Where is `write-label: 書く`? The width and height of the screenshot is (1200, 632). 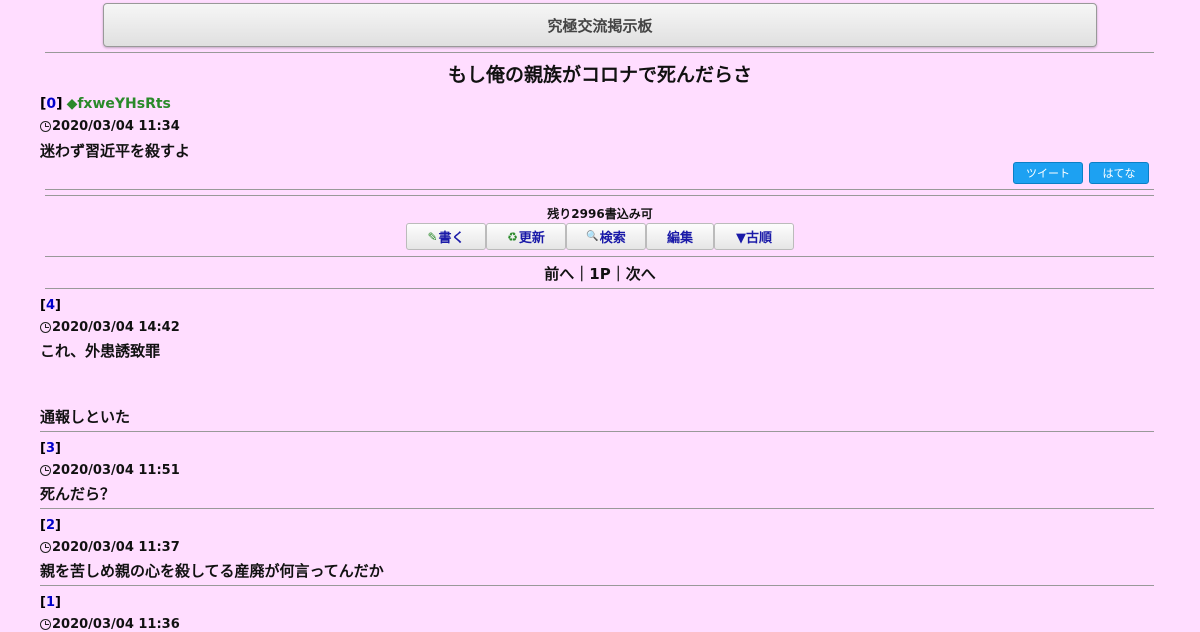
write-label: 書く is located at coordinates (451, 238).